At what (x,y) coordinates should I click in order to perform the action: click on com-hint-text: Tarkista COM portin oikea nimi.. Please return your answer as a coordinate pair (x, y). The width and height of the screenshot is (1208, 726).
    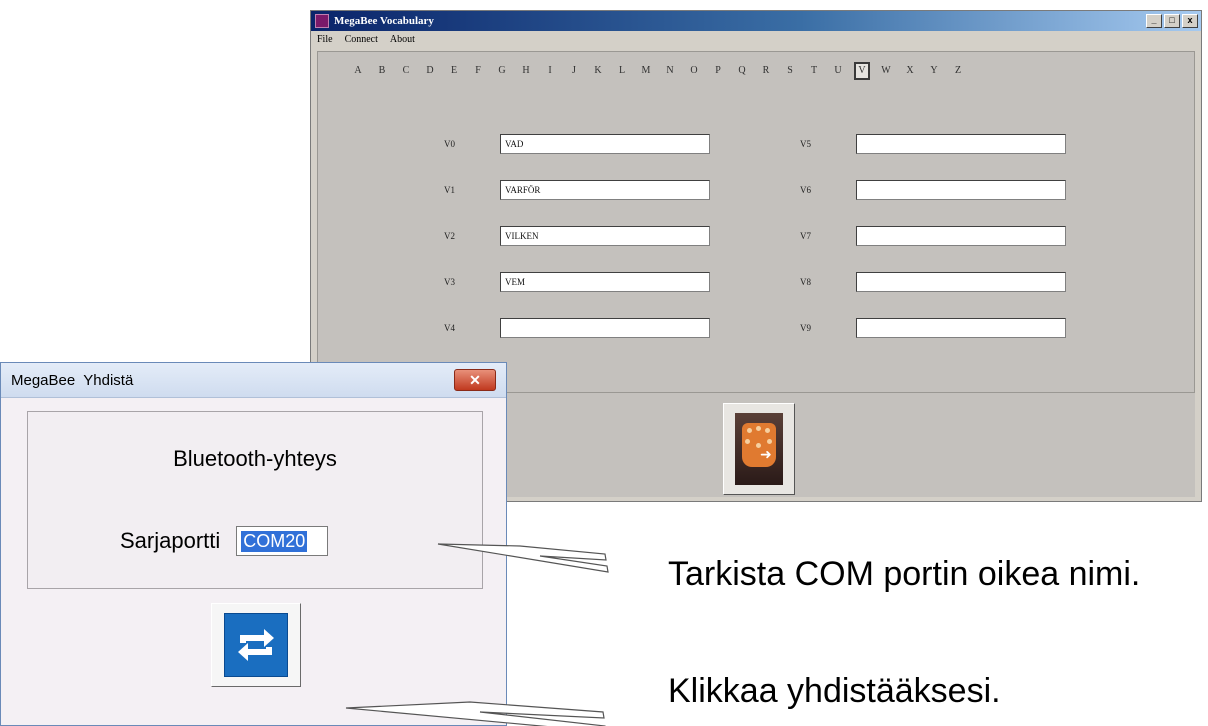
    Looking at the image, I should click on (904, 574).